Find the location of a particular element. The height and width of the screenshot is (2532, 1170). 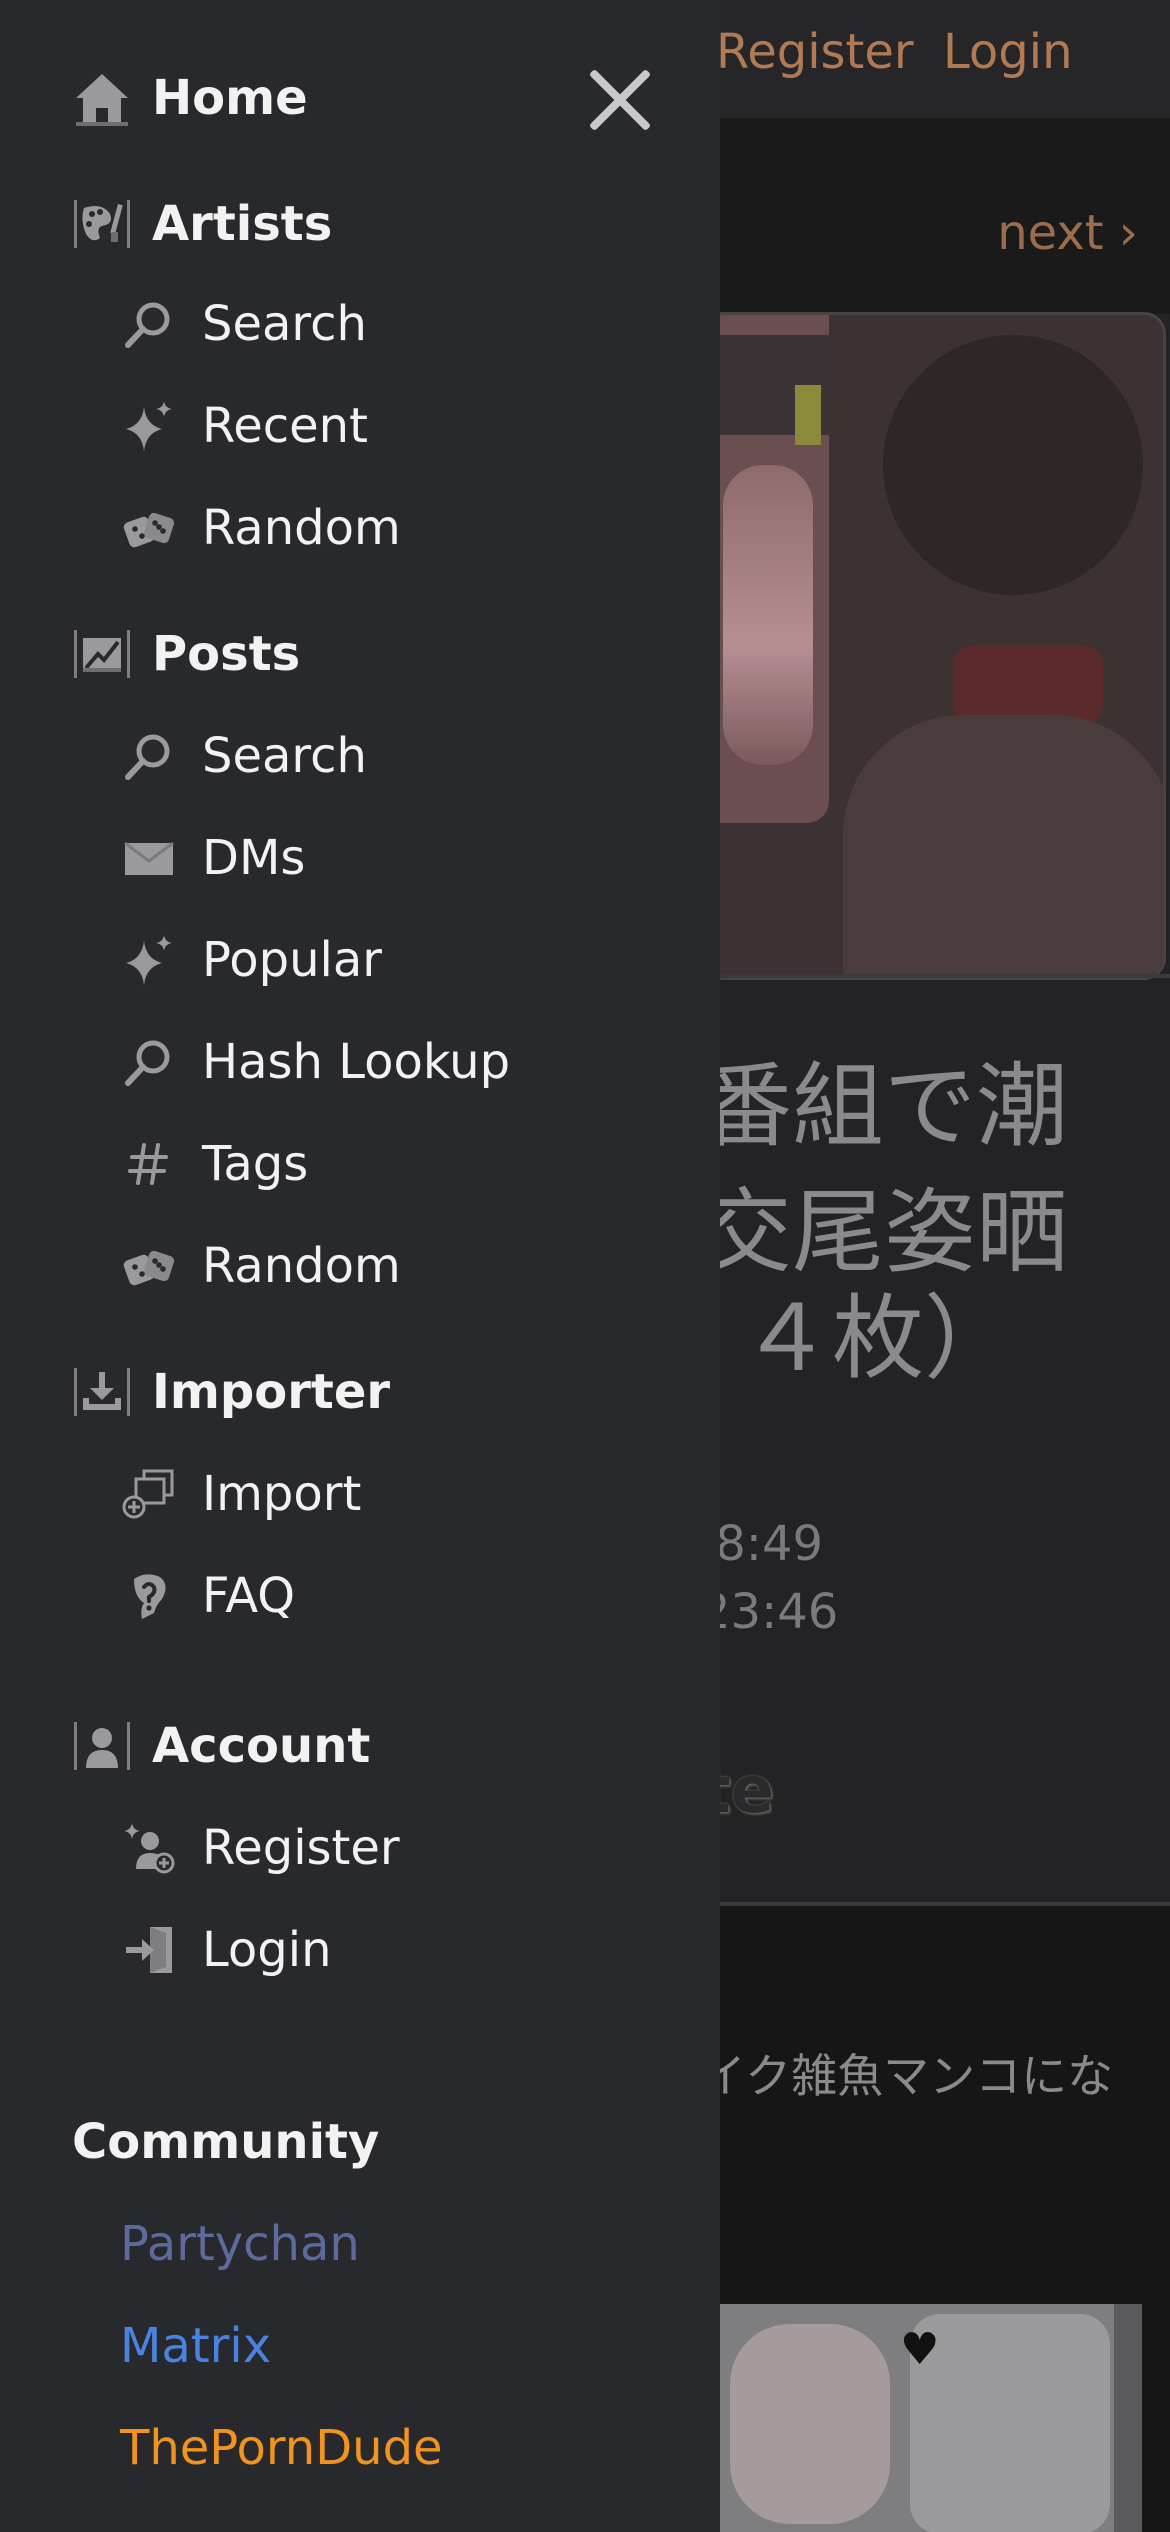

nav-posts-search: Search is located at coordinates (244, 756).